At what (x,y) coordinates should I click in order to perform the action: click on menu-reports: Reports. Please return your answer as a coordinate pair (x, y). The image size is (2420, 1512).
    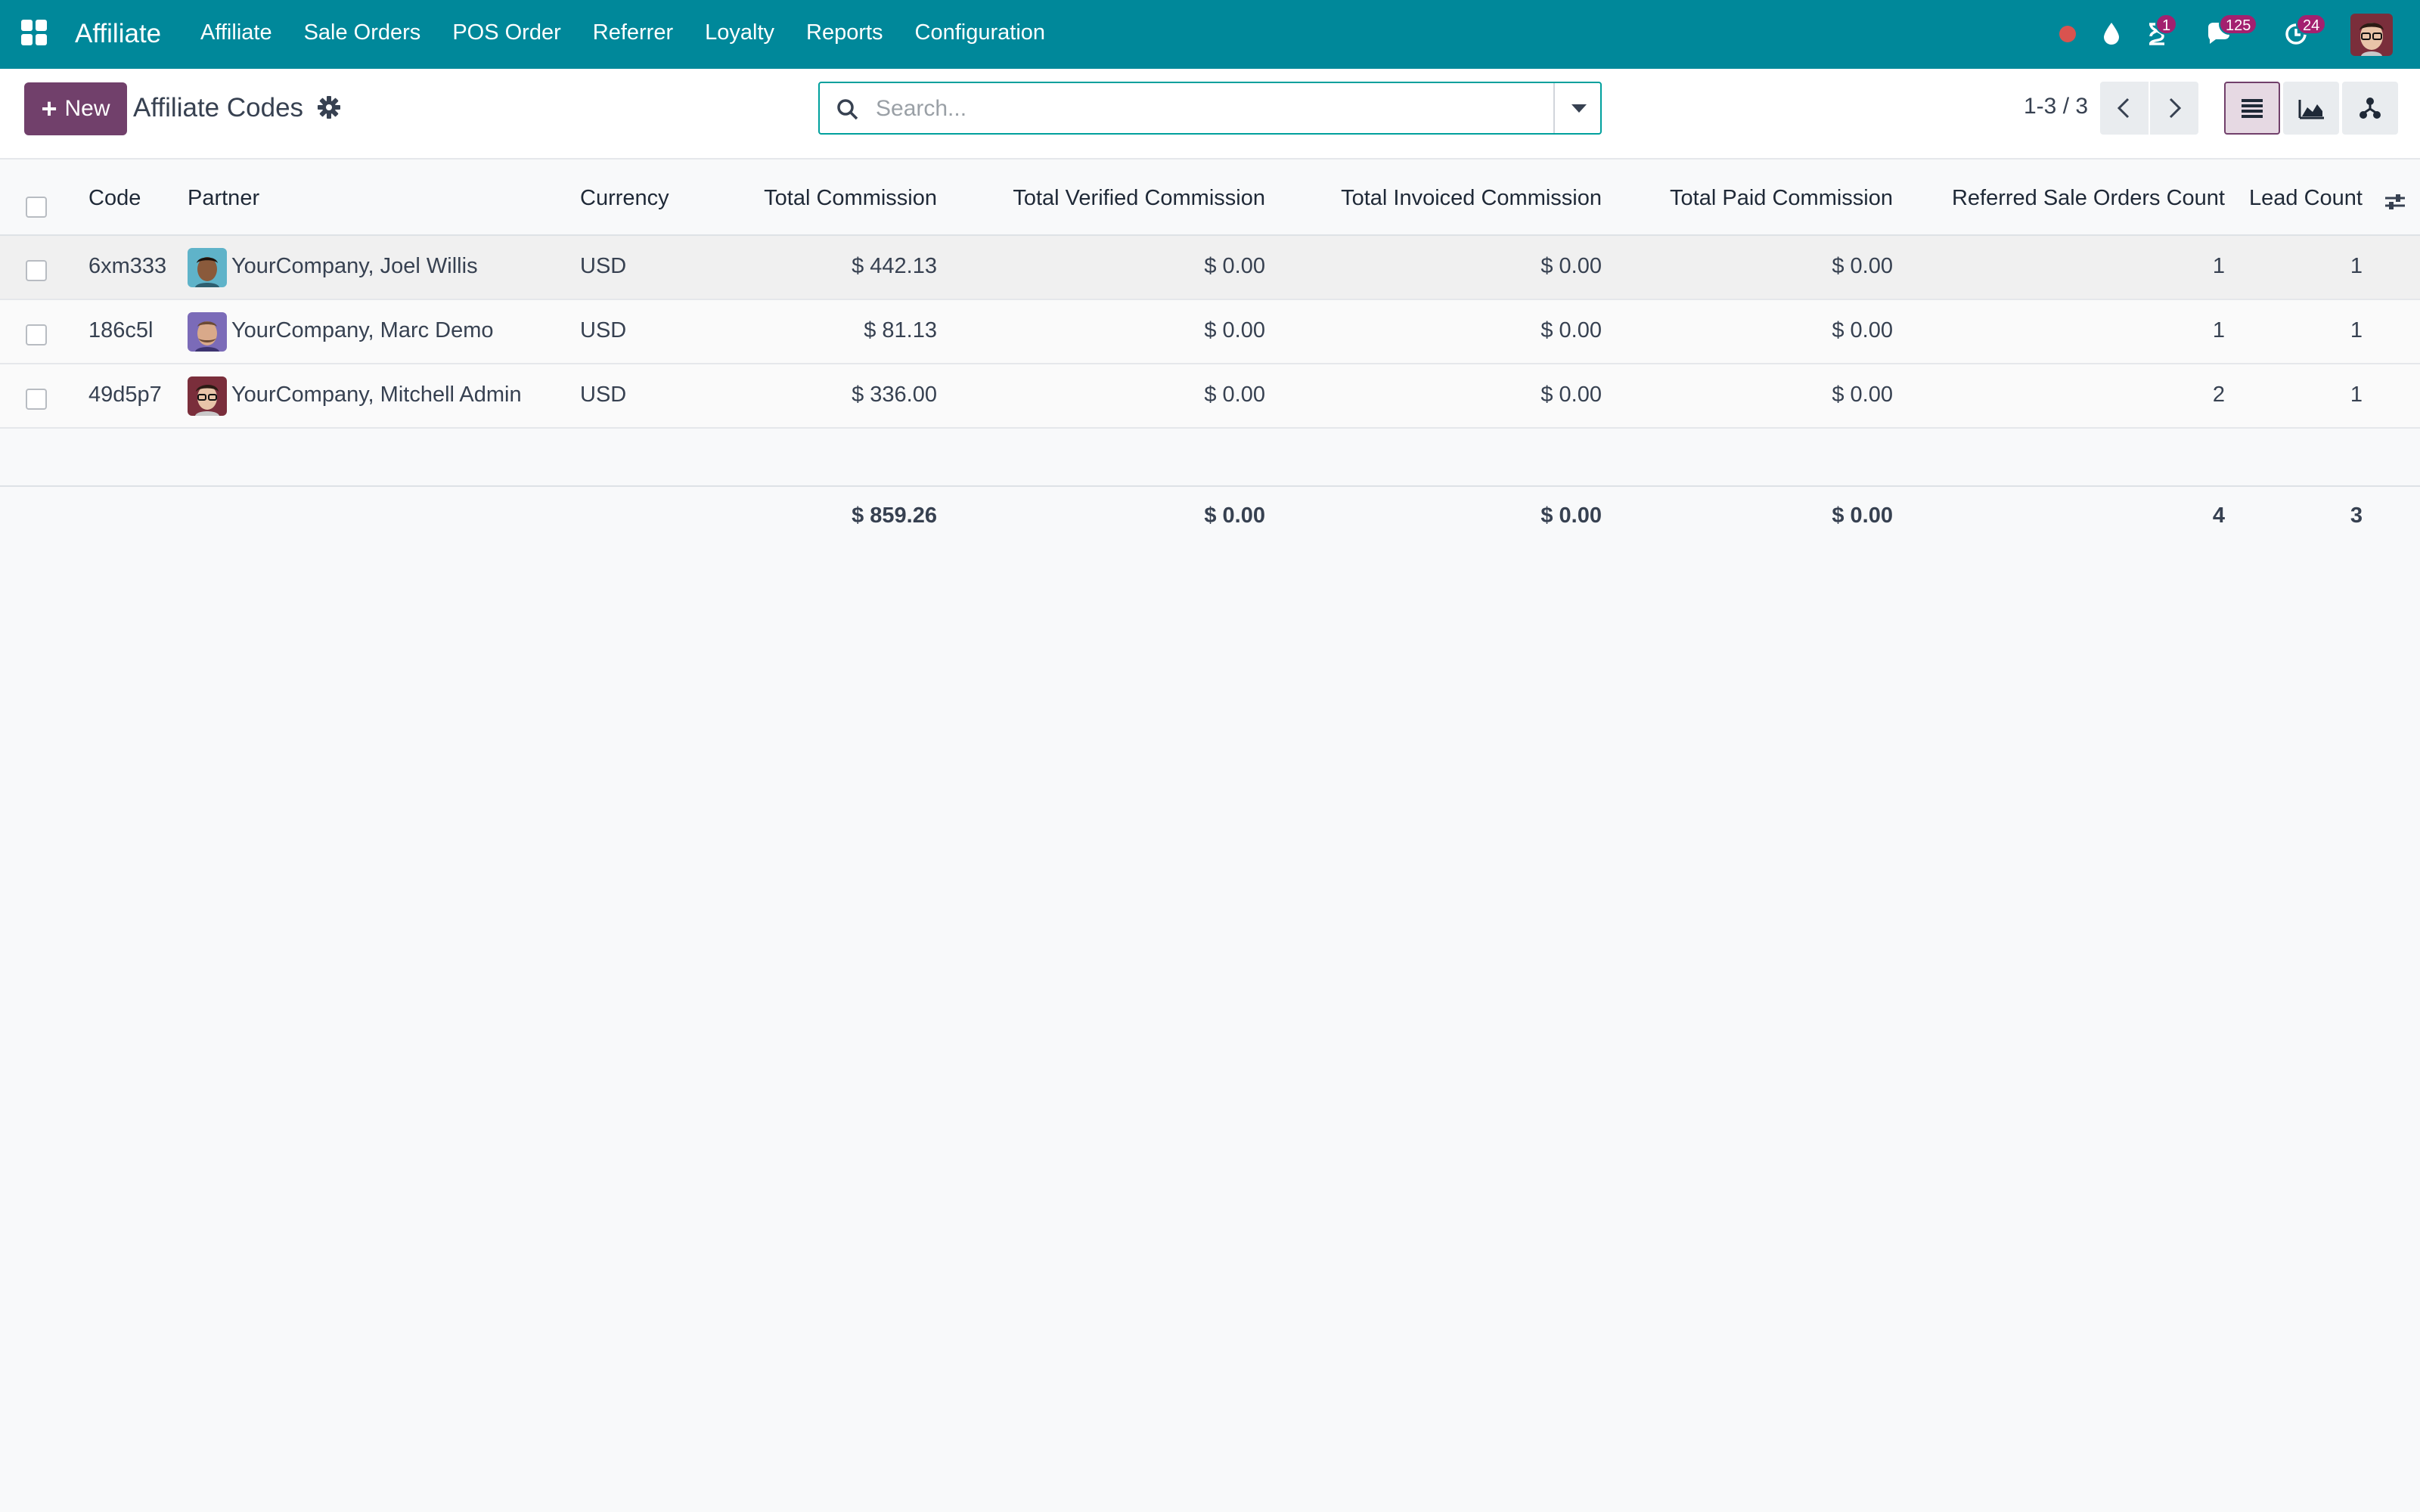
    Looking at the image, I should click on (844, 32).